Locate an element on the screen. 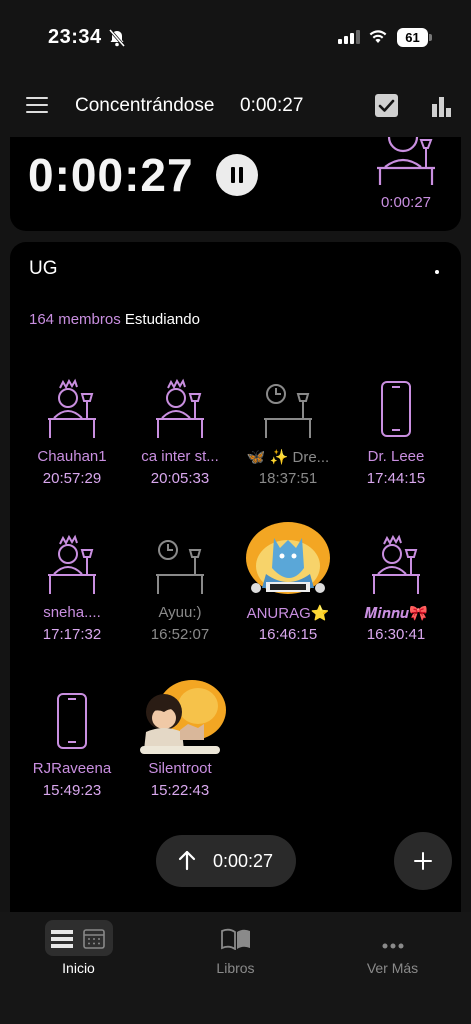  floating-timer-button: 0:00:27 is located at coordinates (226, 861).